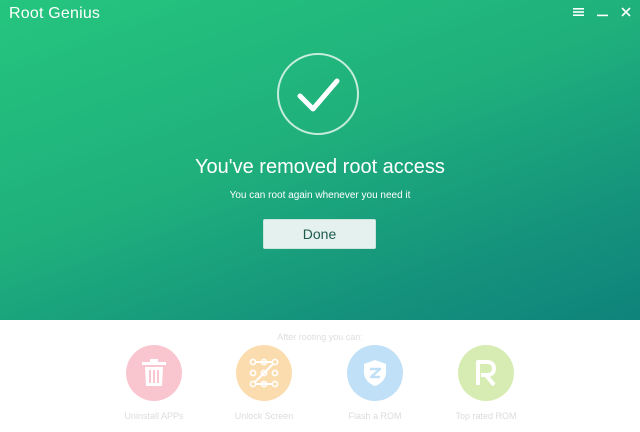  Describe the element at coordinates (154, 416) in the screenshot. I see `feature-label: Uninstall APPs` at that location.